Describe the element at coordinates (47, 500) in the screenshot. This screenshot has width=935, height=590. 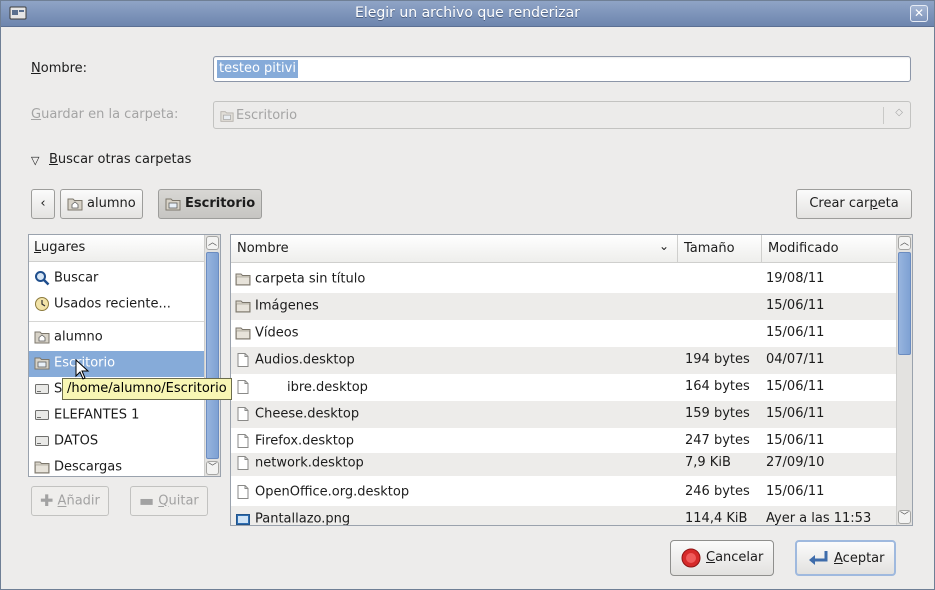
I see `plus-icon: ✚` at that location.